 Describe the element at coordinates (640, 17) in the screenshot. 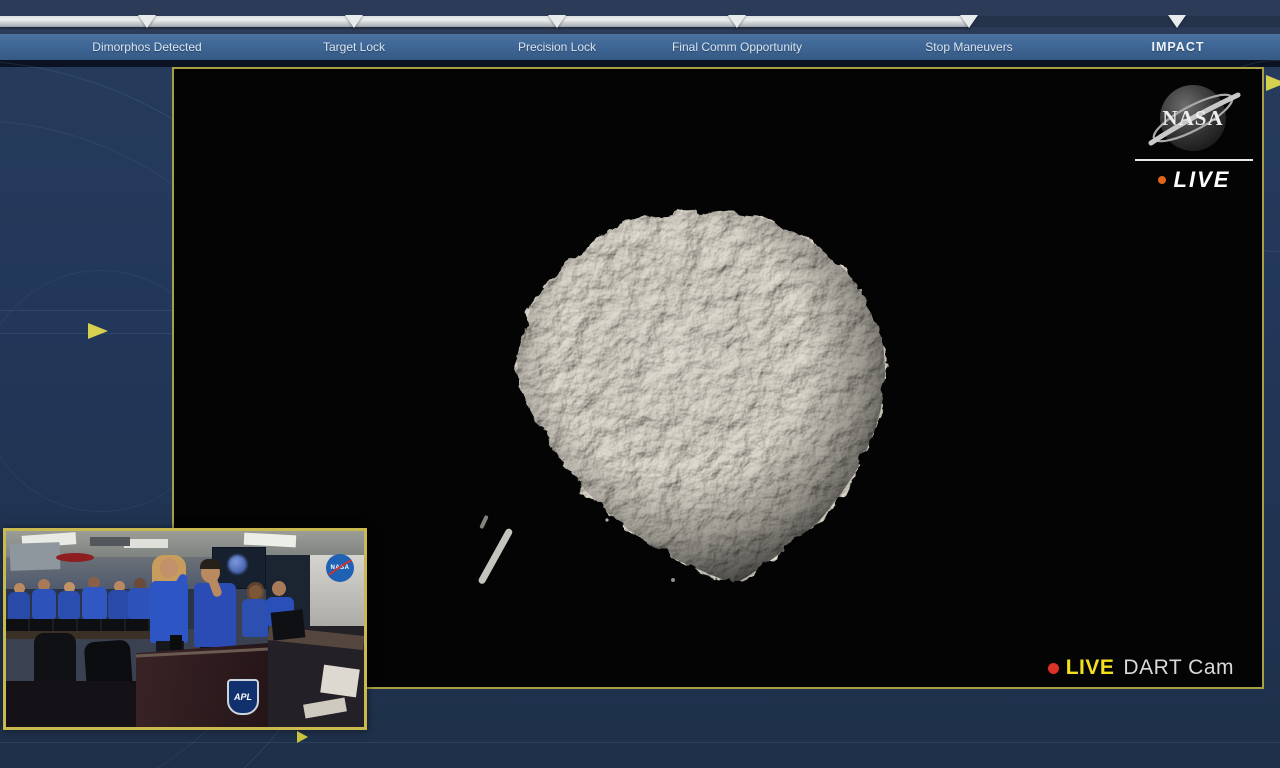

I see `timeline-top-strip` at that location.